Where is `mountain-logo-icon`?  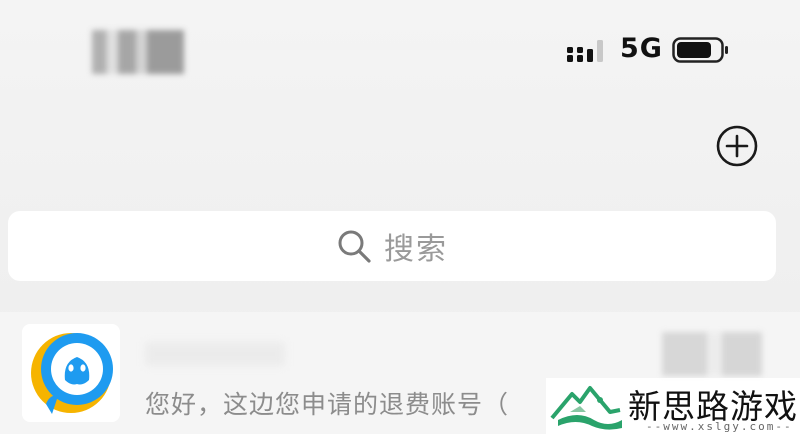
mountain-logo-icon is located at coordinates (586, 408).